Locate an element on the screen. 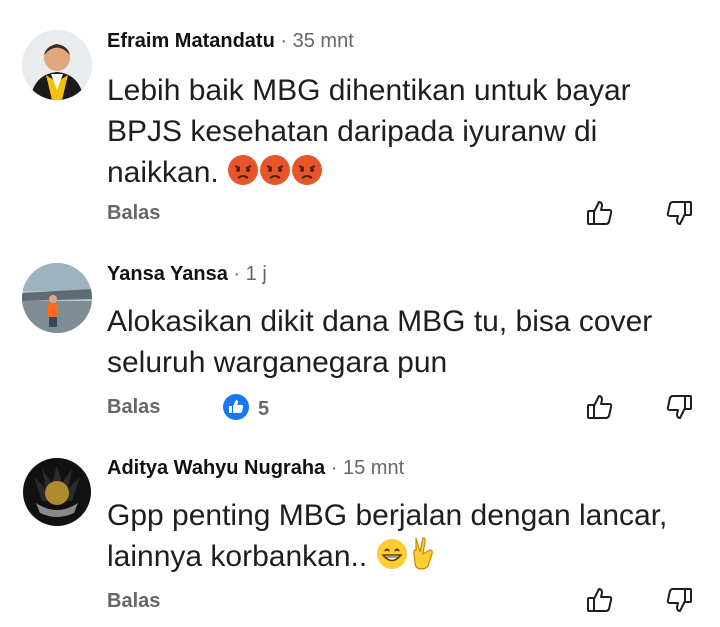 Image resolution: width=720 pixels, height=627 pixels. grinning-face-icon is located at coordinates (392, 559).